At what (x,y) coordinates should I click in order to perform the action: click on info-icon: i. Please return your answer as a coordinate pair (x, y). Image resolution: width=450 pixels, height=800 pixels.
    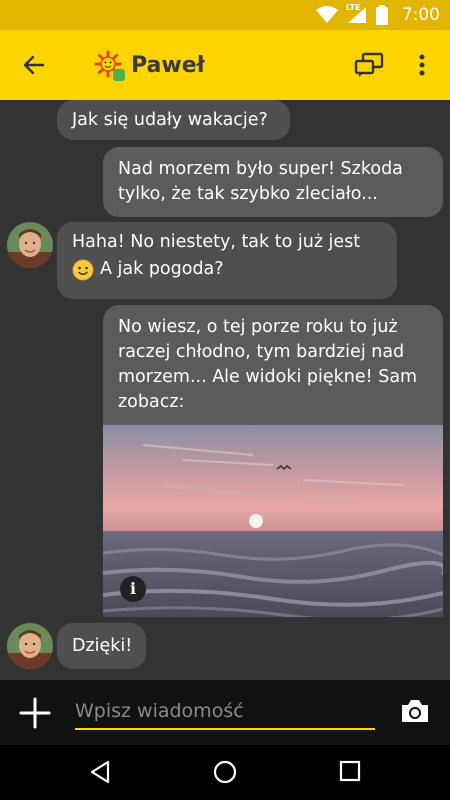
    Looking at the image, I should click on (133, 588).